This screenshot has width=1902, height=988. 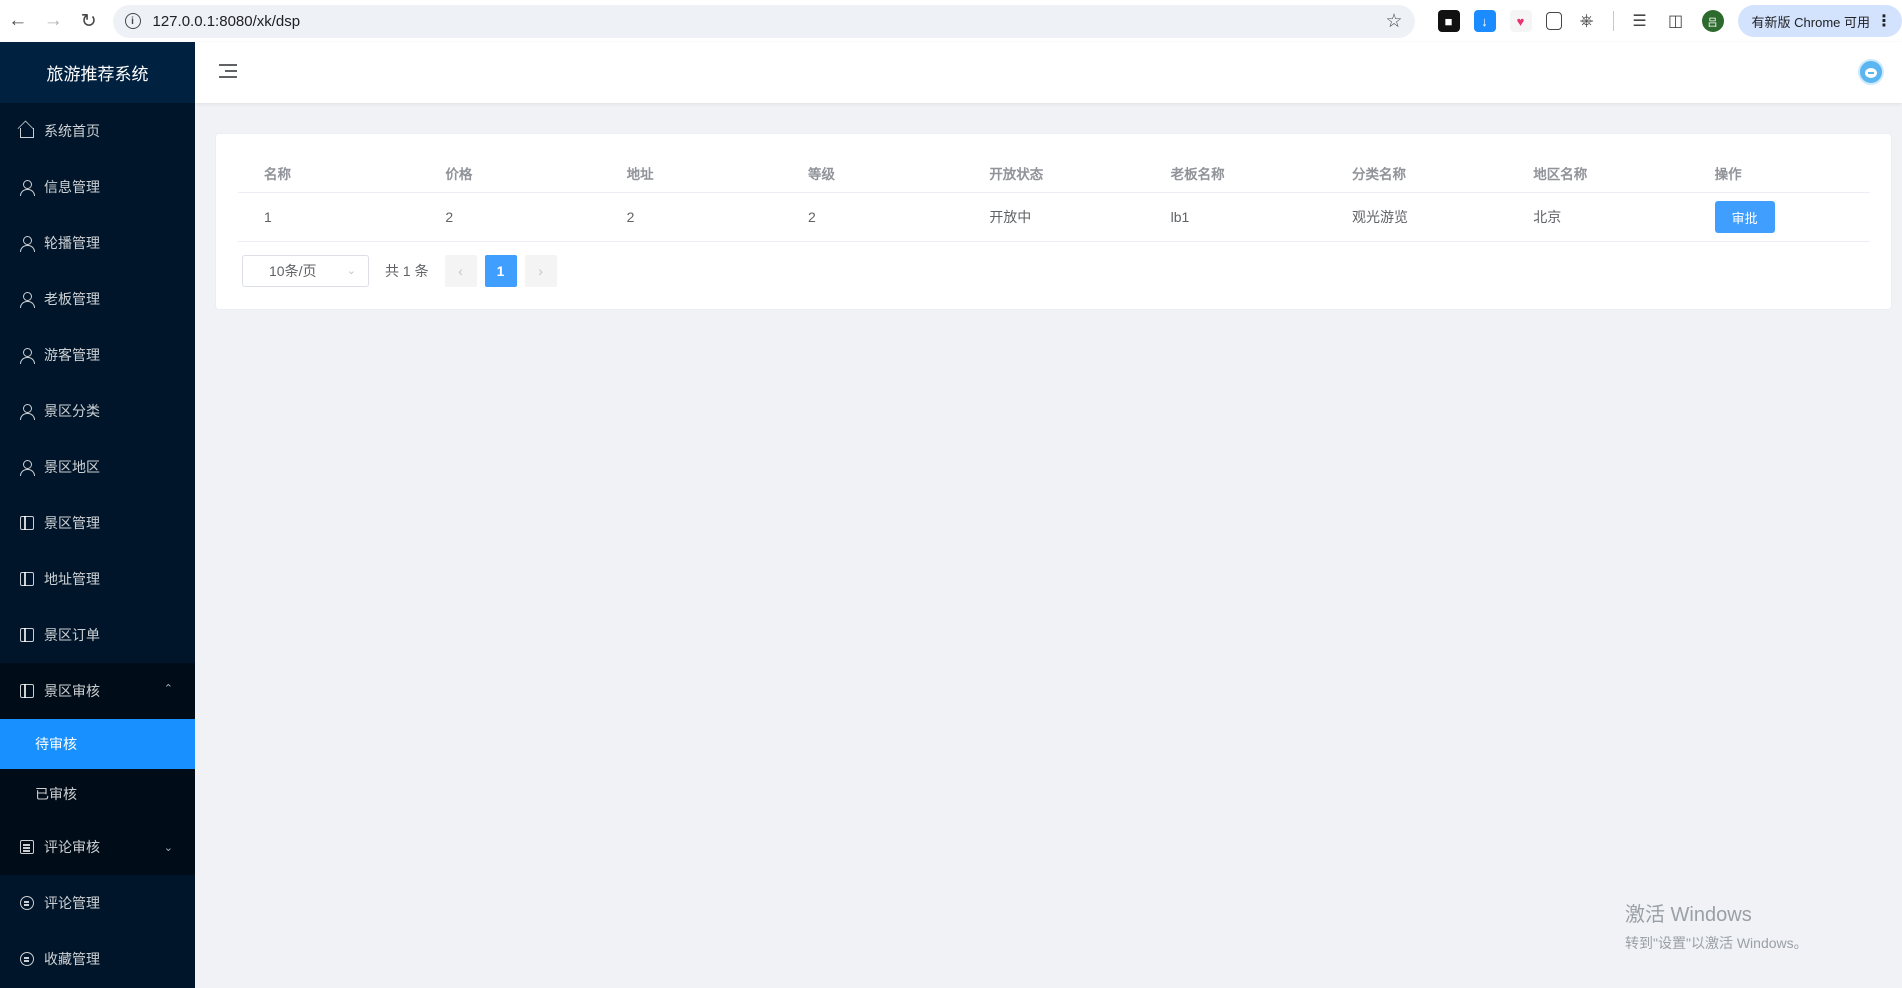 What do you see at coordinates (72, 411) in the screenshot?
I see `sidebar-item-label: 景区分类` at bounding box center [72, 411].